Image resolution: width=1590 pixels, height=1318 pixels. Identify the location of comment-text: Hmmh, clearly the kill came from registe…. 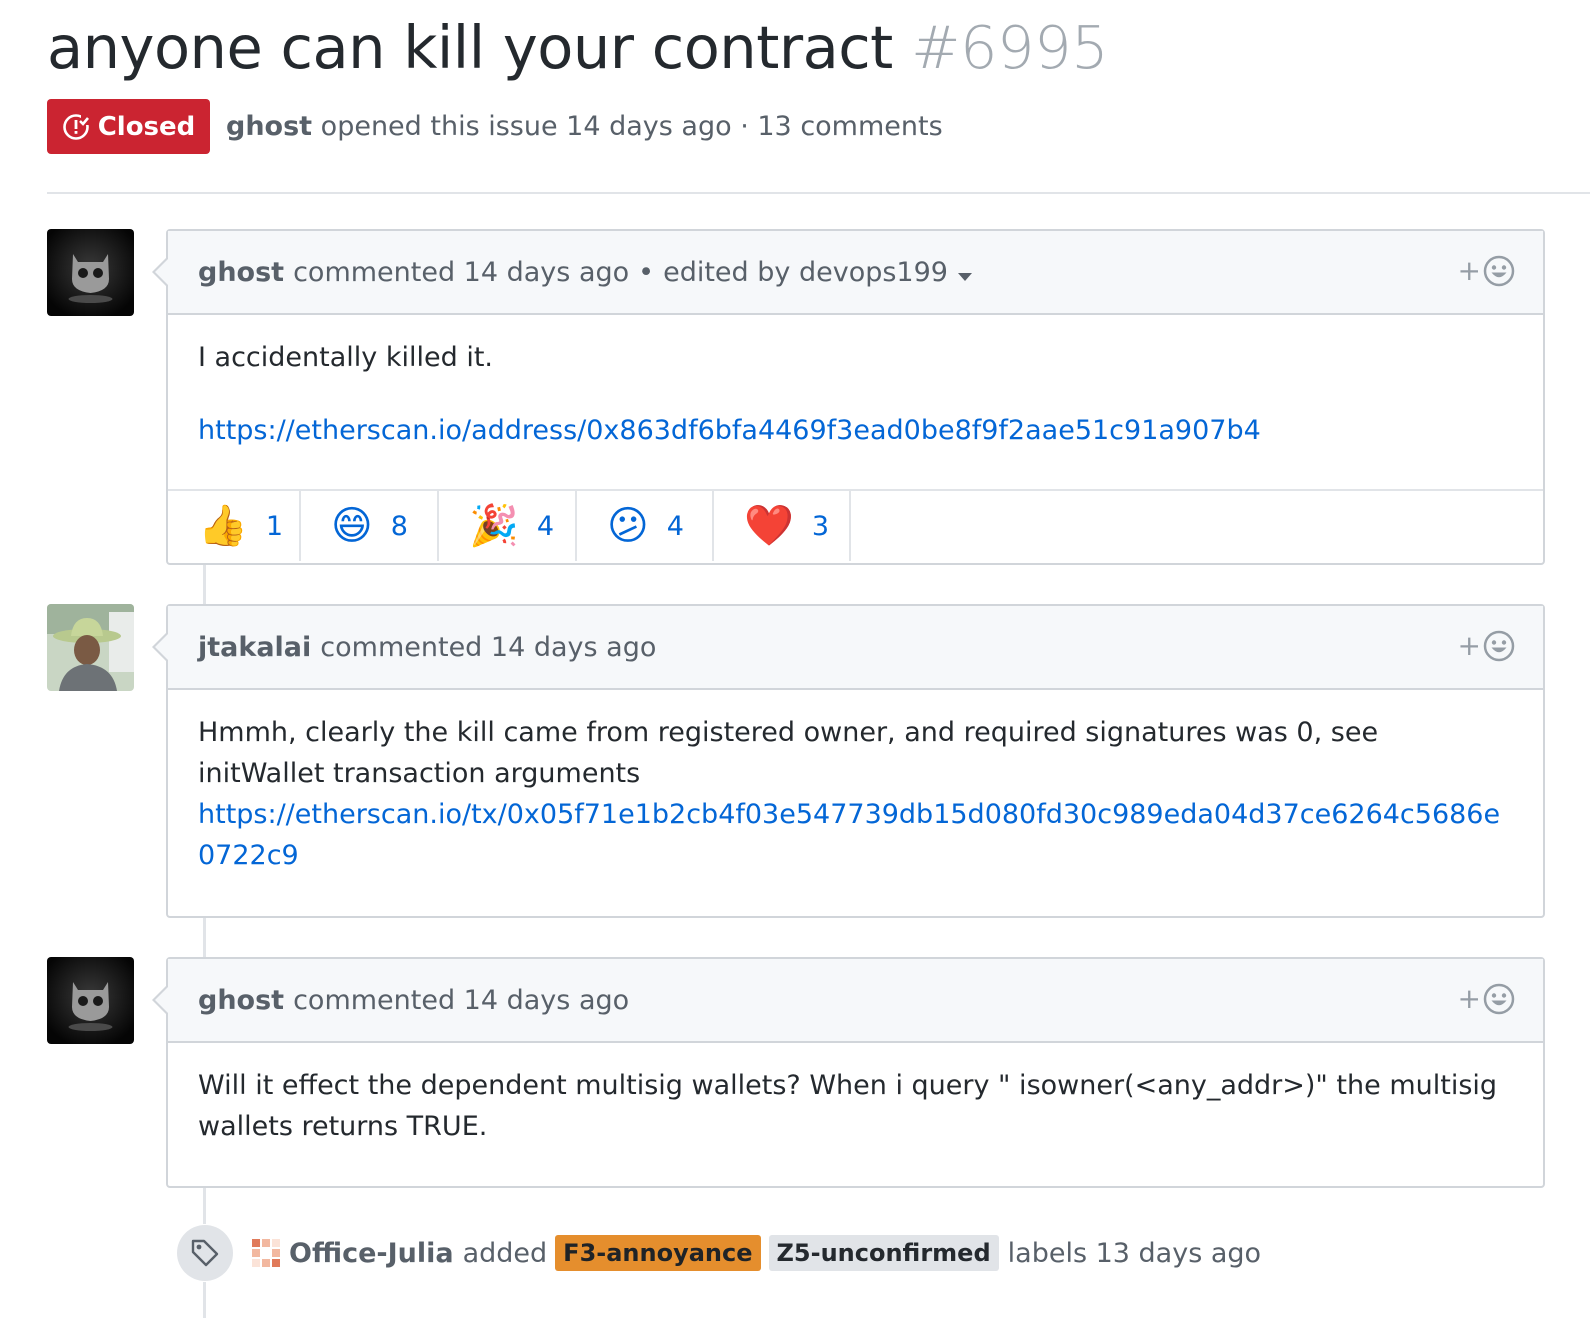
(788, 753).